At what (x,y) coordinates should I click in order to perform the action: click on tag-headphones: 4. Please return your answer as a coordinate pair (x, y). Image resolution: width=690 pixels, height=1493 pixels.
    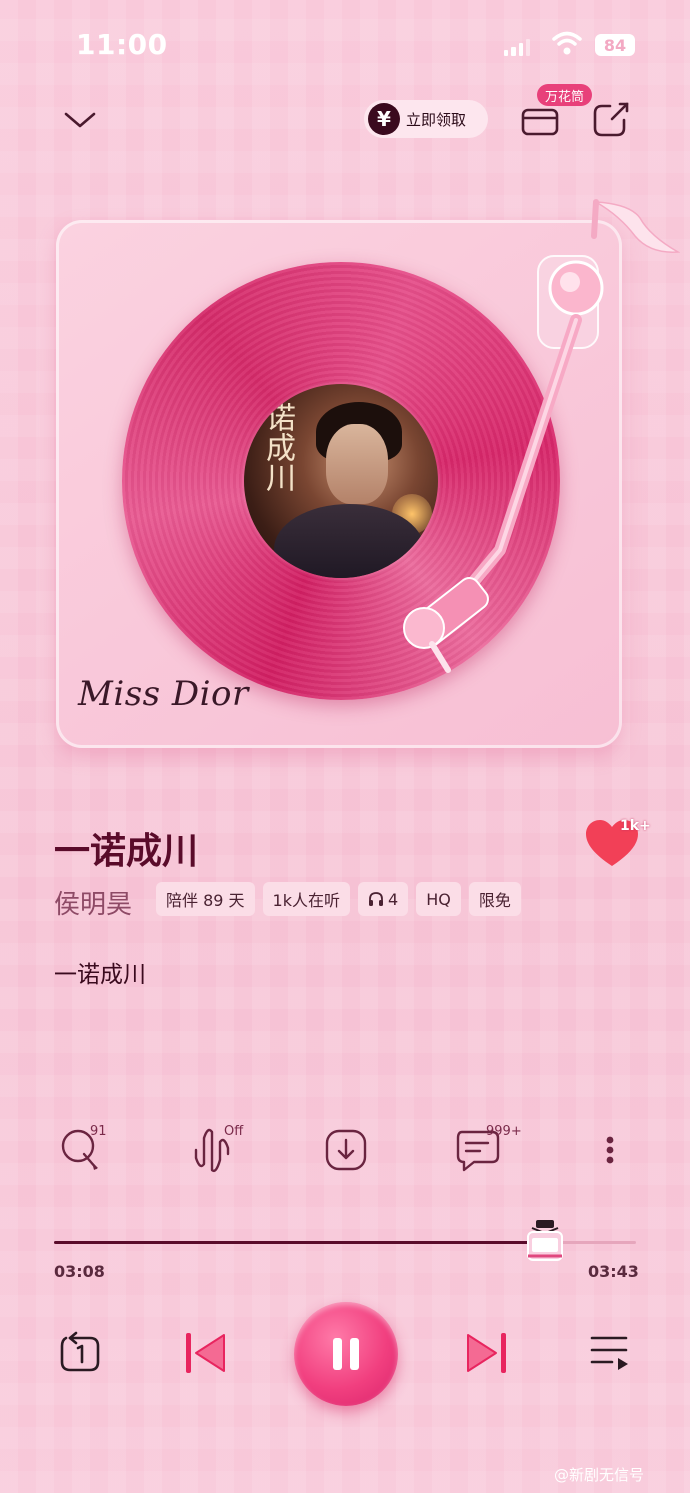
    Looking at the image, I should click on (383, 899).